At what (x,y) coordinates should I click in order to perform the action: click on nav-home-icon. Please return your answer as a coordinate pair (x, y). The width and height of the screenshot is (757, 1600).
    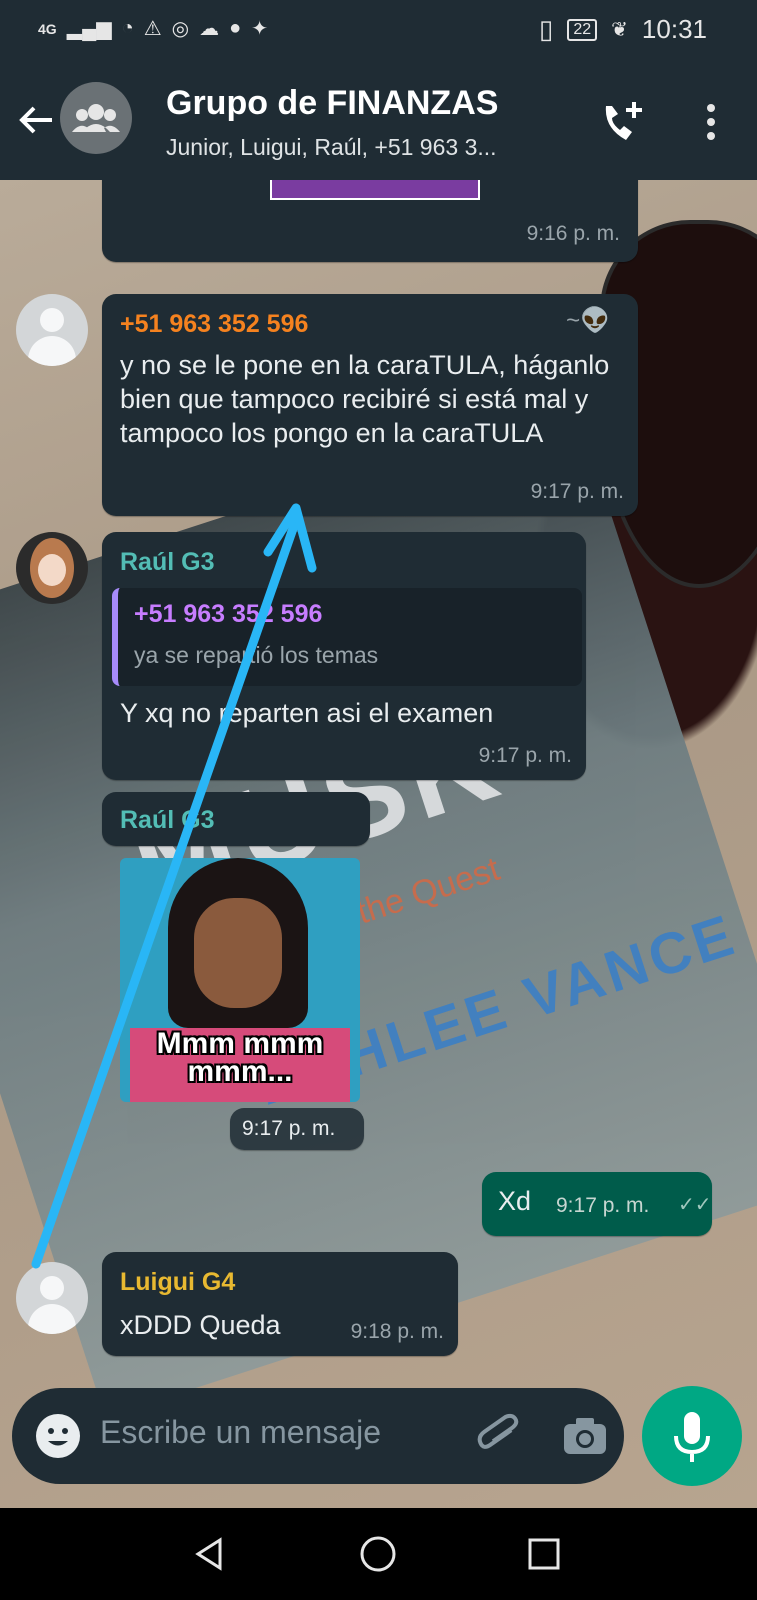
    Looking at the image, I should click on (378, 1554).